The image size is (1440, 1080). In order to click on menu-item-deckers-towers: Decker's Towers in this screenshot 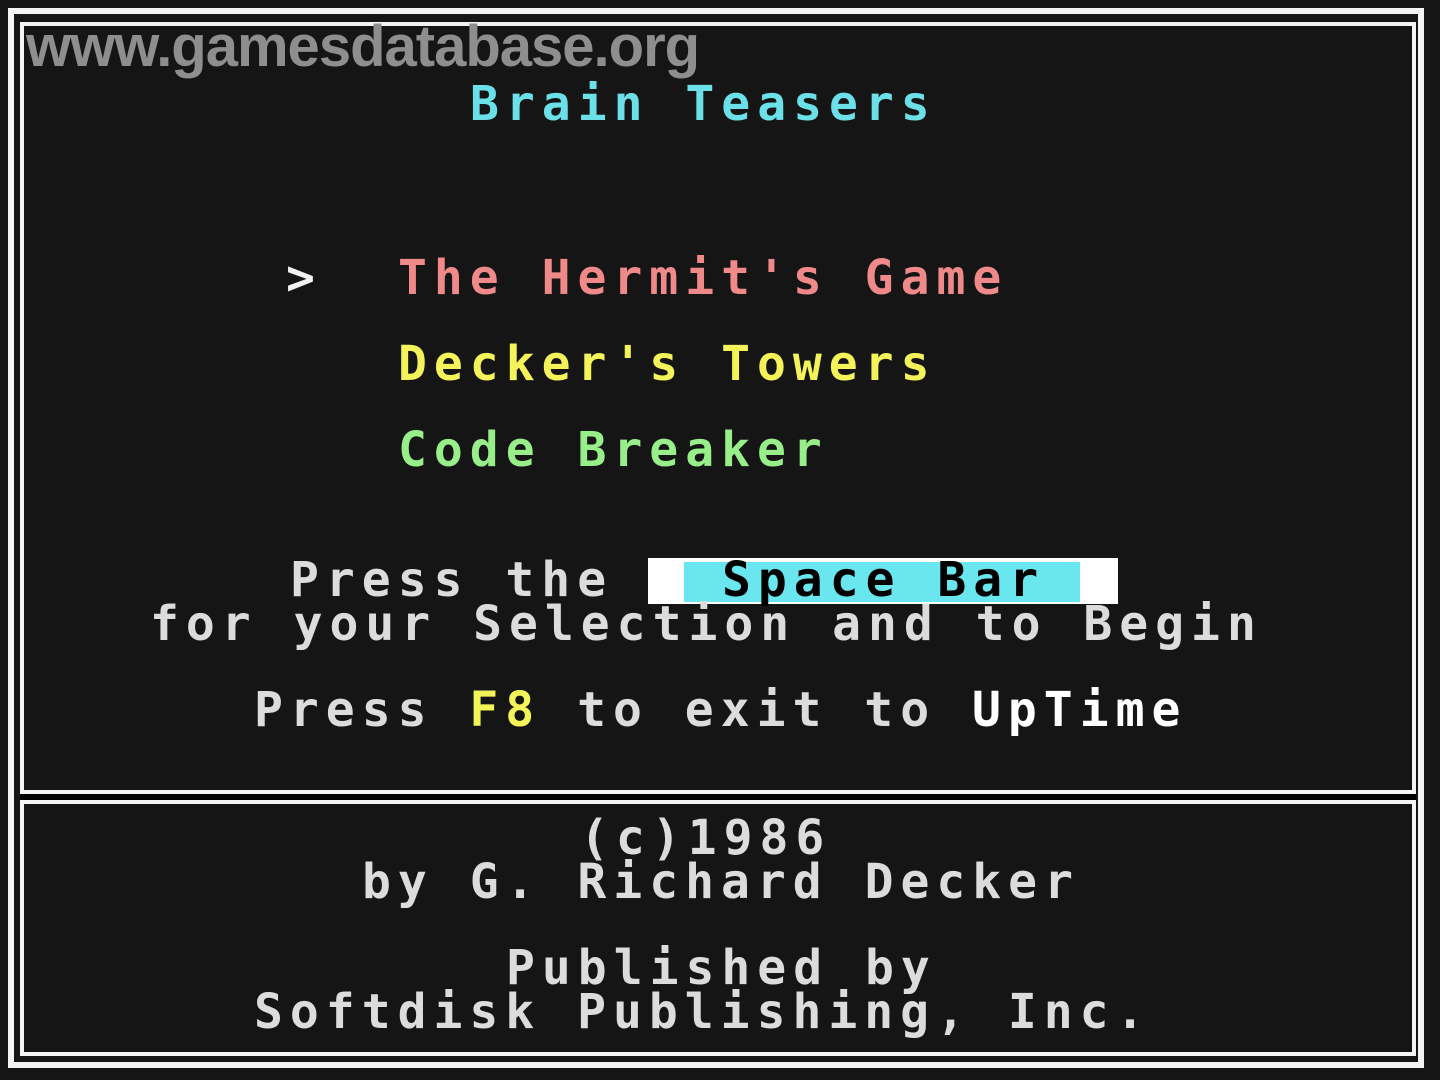, I will do `click(667, 364)`.